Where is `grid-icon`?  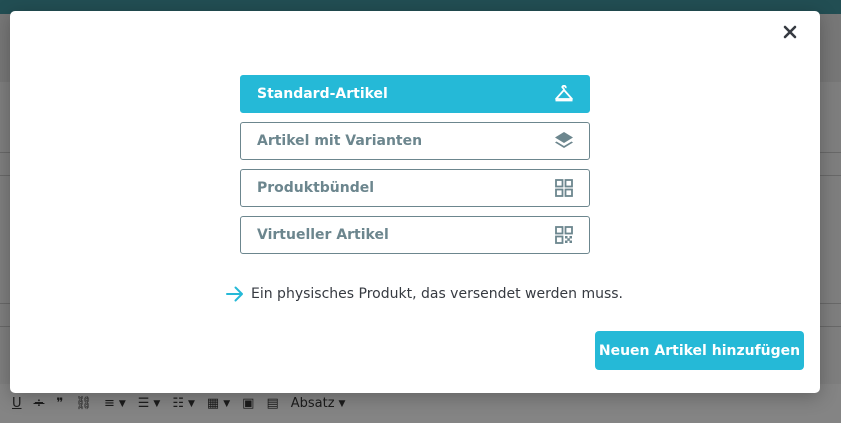
grid-icon is located at coordinates (564, 188).